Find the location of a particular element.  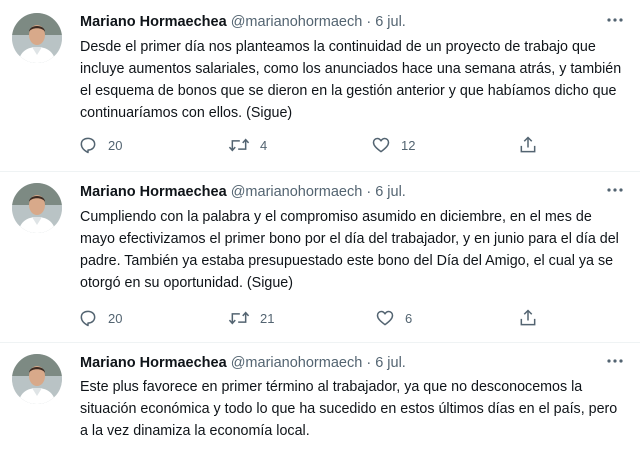

retweet-count: 21 is located at coordinates (267, 318).